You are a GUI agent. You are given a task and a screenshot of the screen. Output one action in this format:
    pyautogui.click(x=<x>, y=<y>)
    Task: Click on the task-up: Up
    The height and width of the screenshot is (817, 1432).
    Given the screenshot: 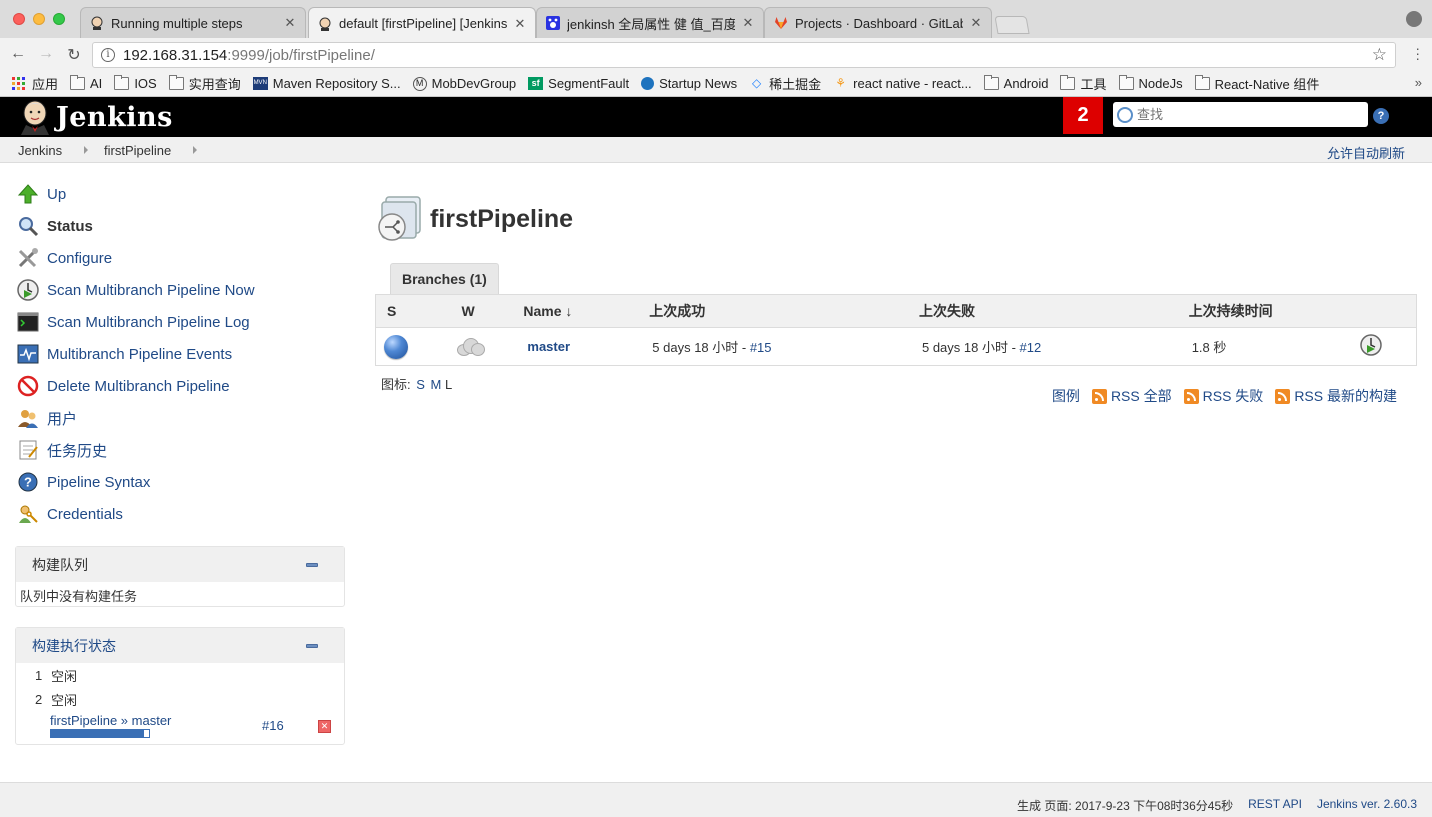 What is the action you would take?
    pyautogui.click(x=176, y=194)
    